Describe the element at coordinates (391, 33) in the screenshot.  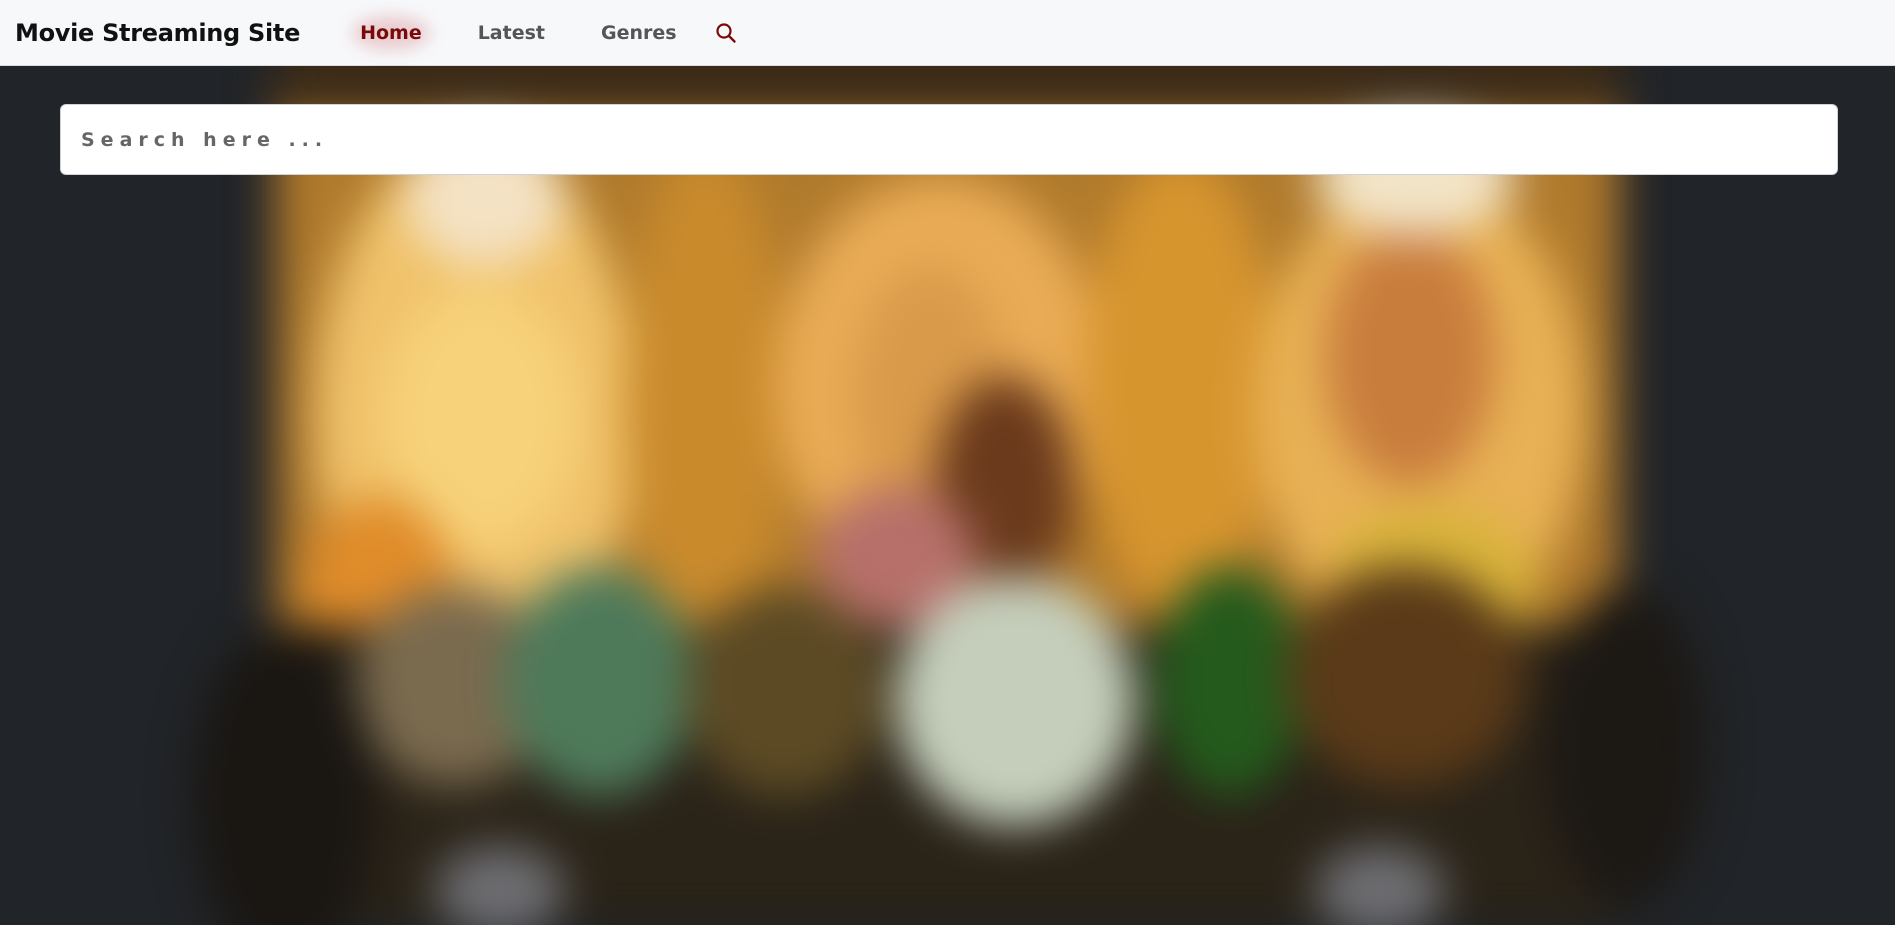
I see `nav-link-home: Home` at that location.